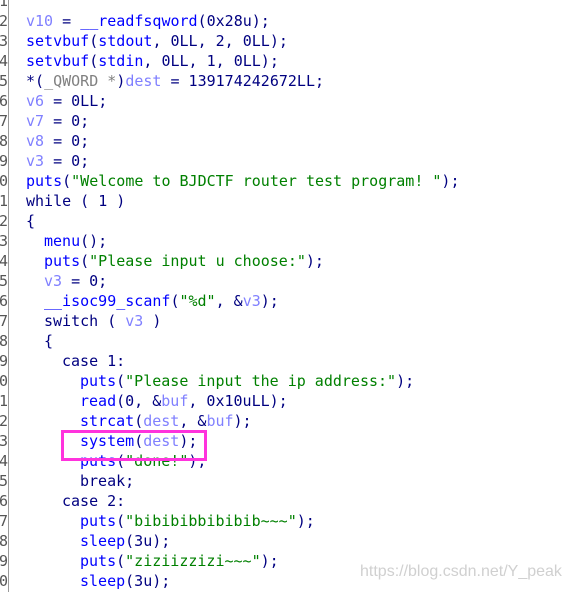 The height and width of the screenshot is (592, 566). What do you see at coordinates (139, 401) in the screenshot?
I see `code-token-pun: (0, &` at bounding box center [139, 401].